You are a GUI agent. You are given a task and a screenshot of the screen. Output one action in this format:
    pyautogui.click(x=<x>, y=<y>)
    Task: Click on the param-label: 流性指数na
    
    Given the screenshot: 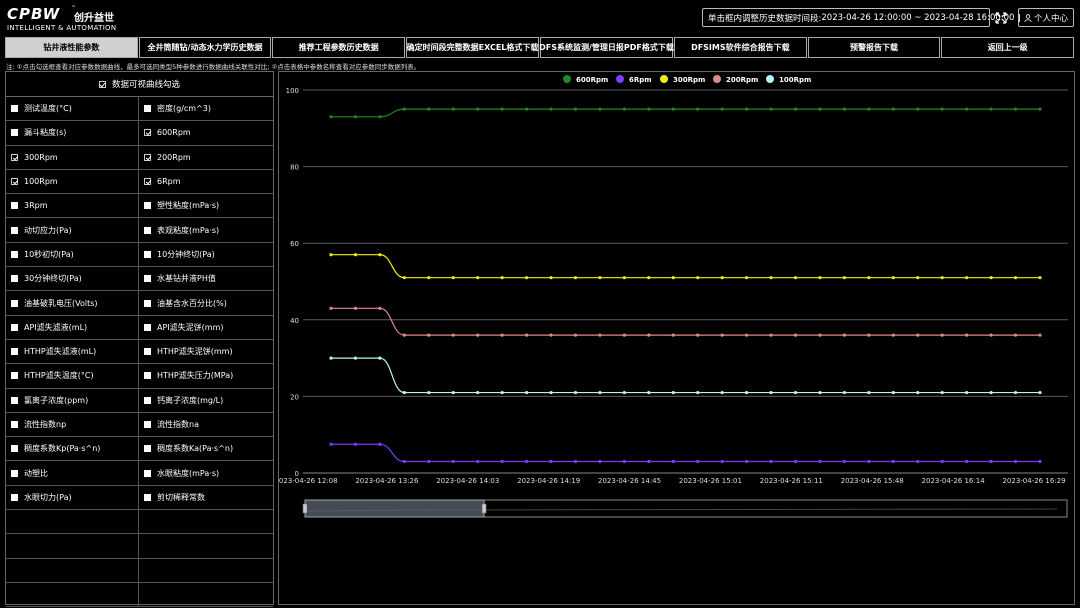 What is the action you would take?
    pyautogui.click(x=178, y=424)
    